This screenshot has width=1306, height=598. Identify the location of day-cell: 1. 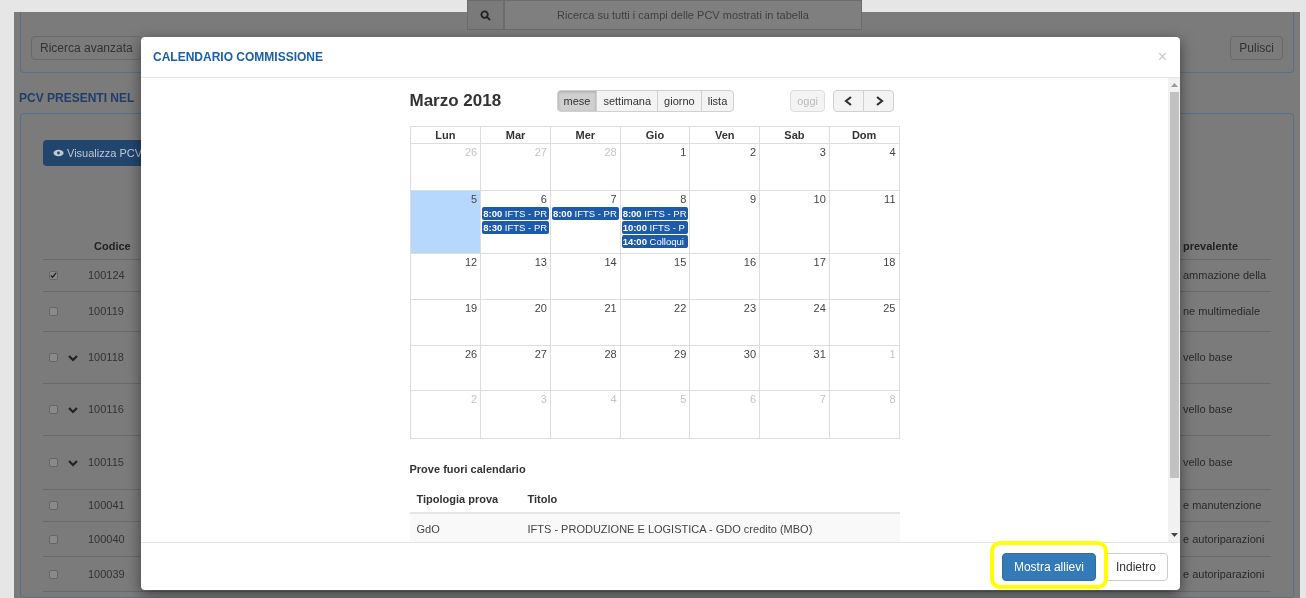
(654, 167).